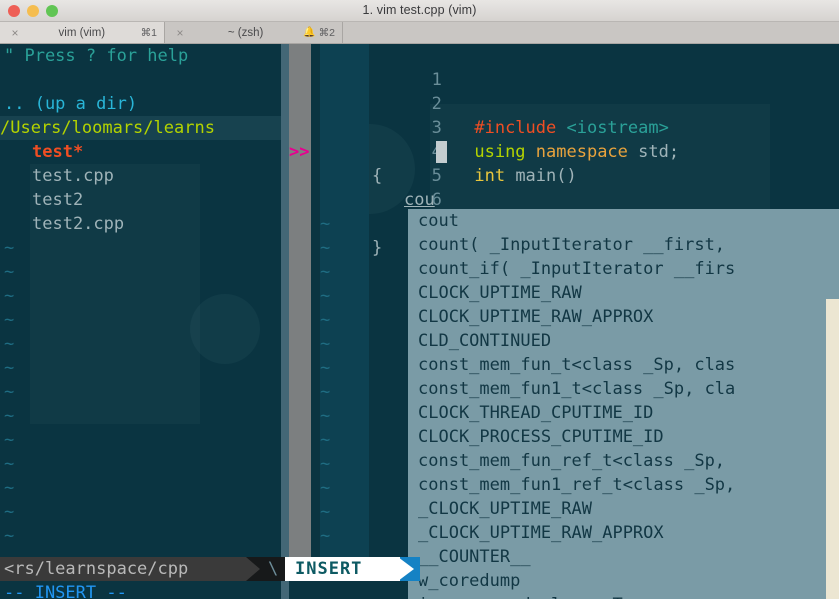 The height and width of the screenshot is (599, 839). I want to click on autocomplete-item: count_if( _InputIterator __firs, so click(576, 269).